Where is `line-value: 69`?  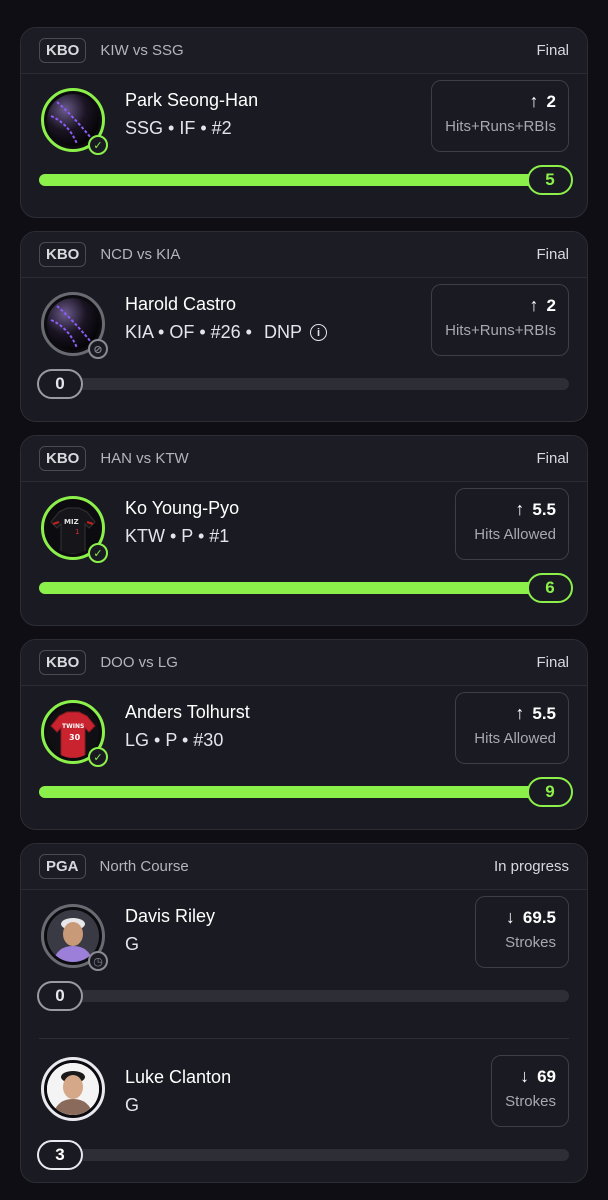 line-value: 69 is located at coordinates (546, 1076).